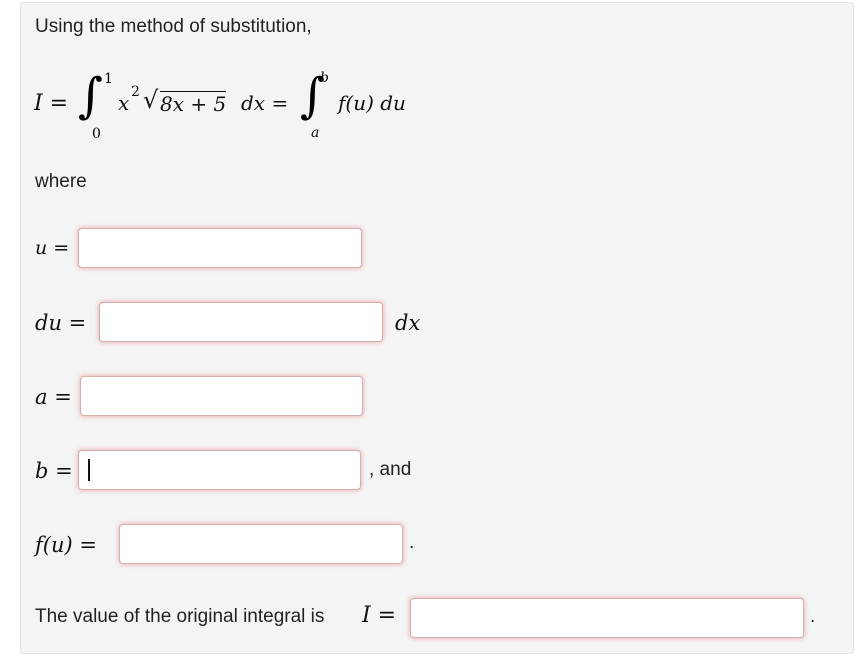 The image size is (856, 661). What do you see at coordinates (193, 103) in the screenshot?
I see `radicand: 8x + 5` at bounding box center [193, 103].